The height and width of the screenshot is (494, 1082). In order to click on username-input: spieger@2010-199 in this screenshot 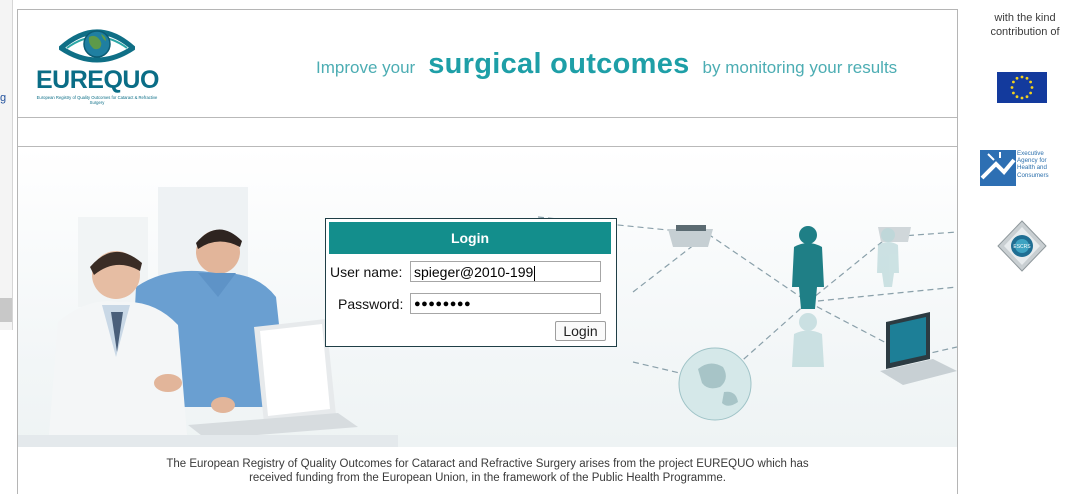, I will do `click(505, 271)`.